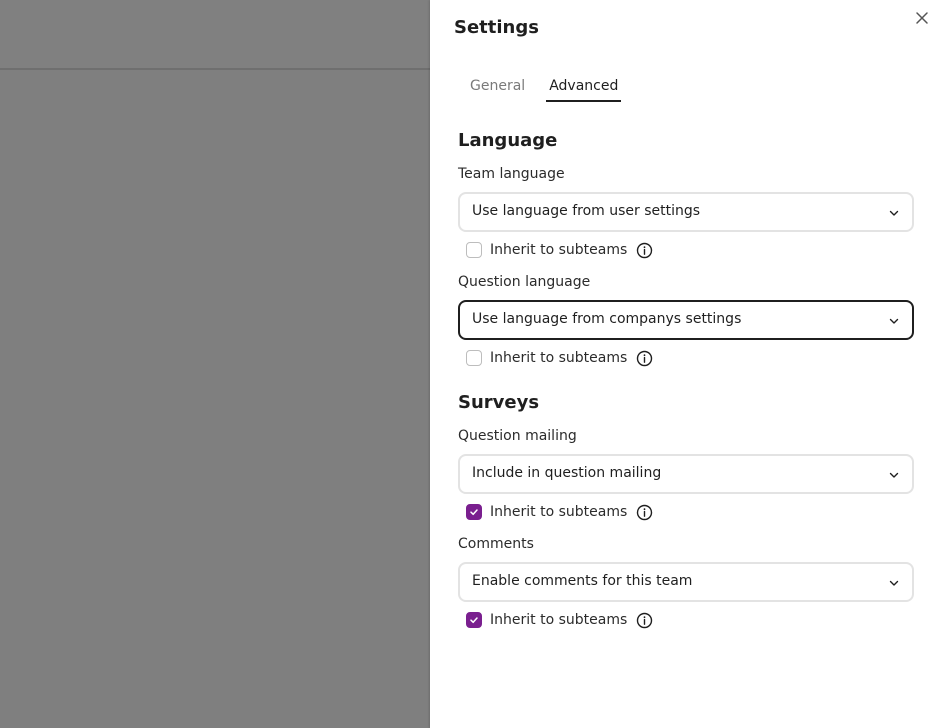  I want to click on question-mailing-inherit-row: Inherit to subteams, so click(559, 512).